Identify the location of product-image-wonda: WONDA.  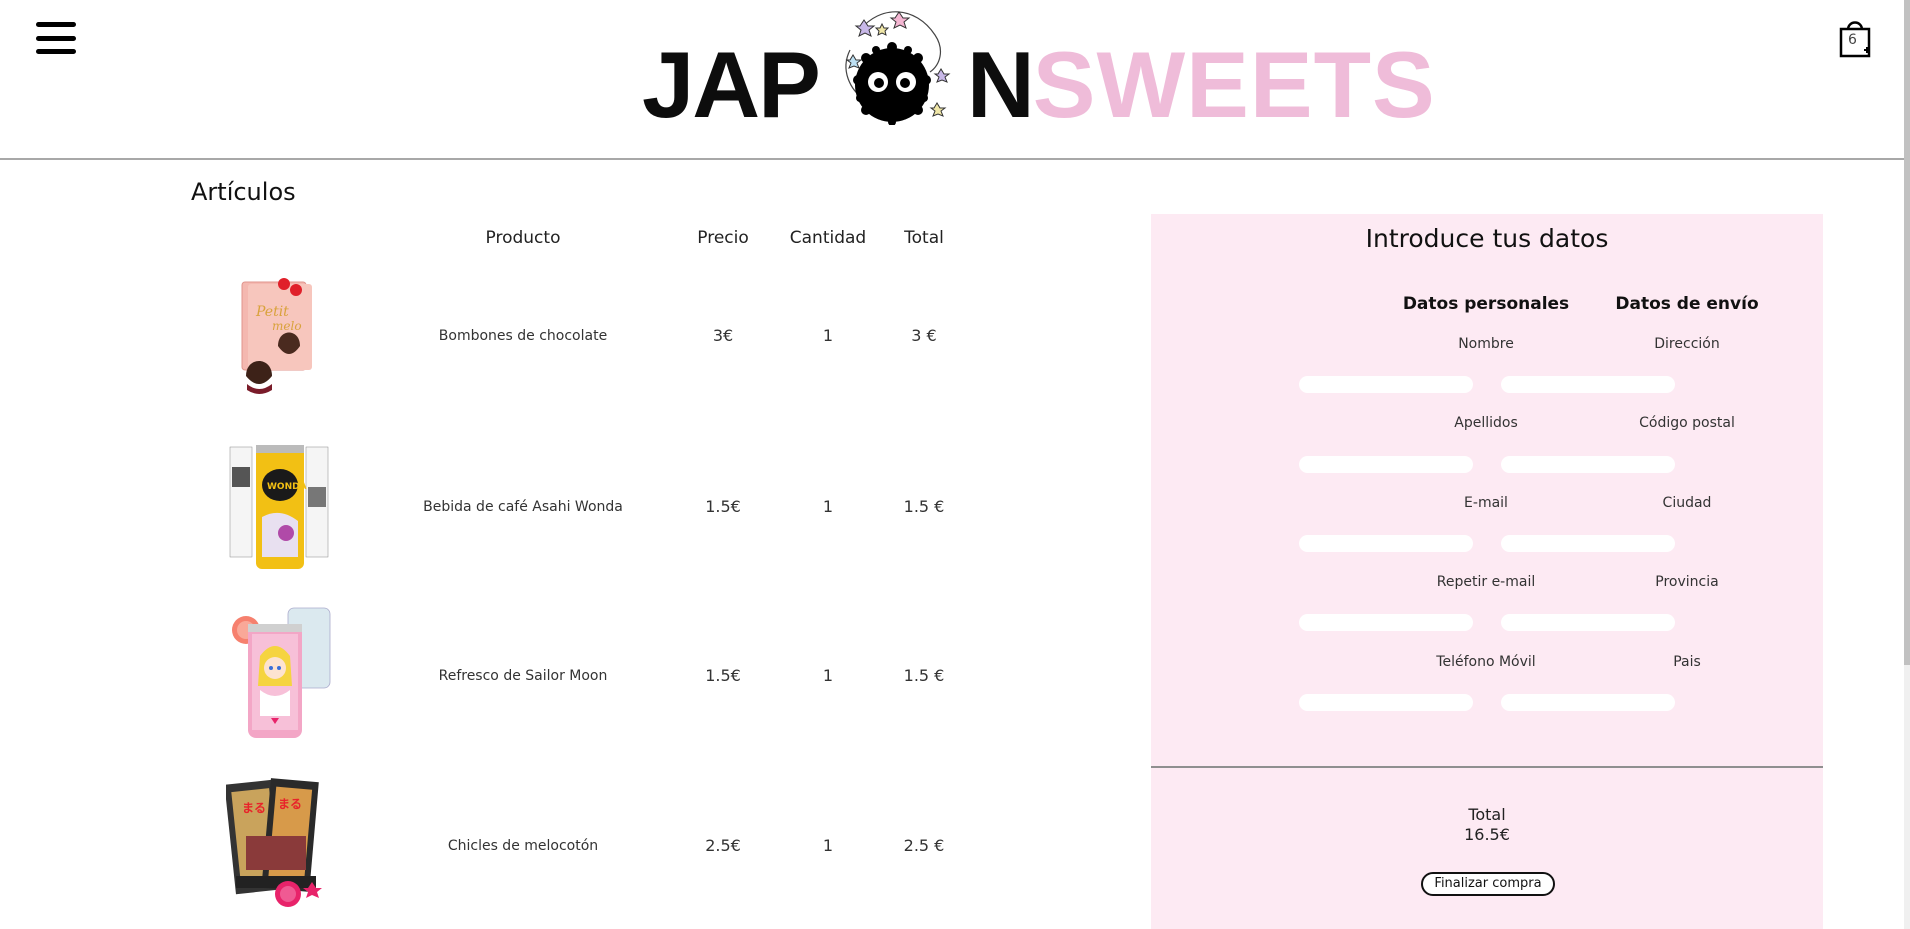
(281, 505).